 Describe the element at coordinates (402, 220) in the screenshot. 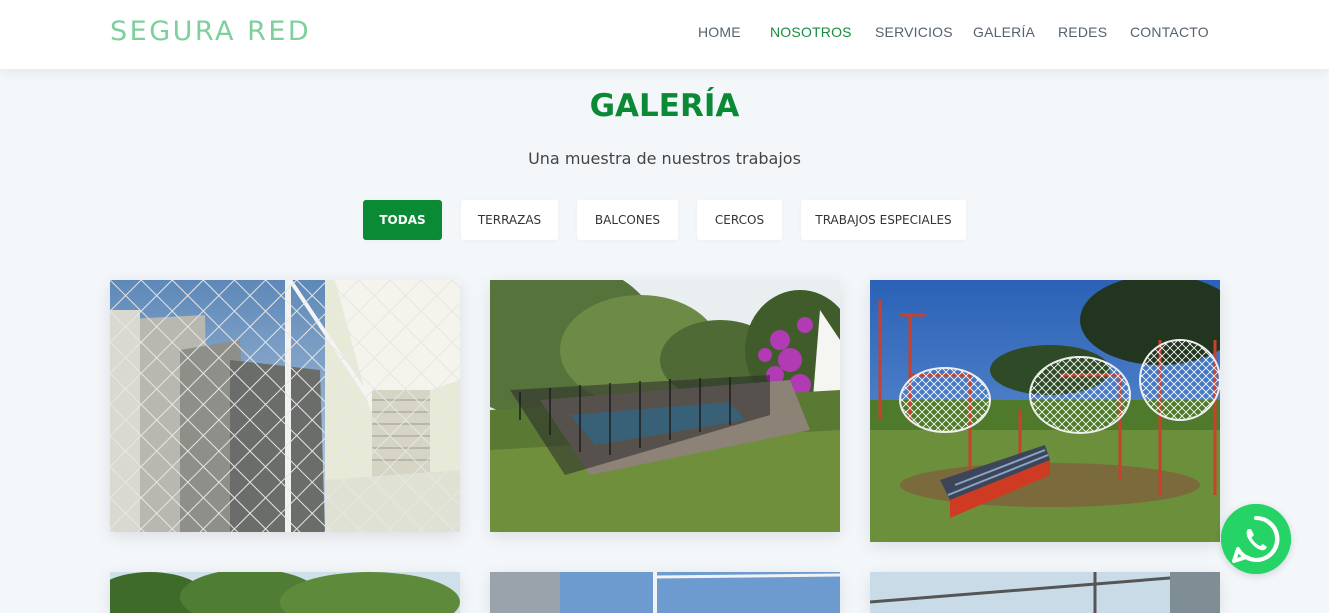

I see `filter-todas: TODAS` at that location.